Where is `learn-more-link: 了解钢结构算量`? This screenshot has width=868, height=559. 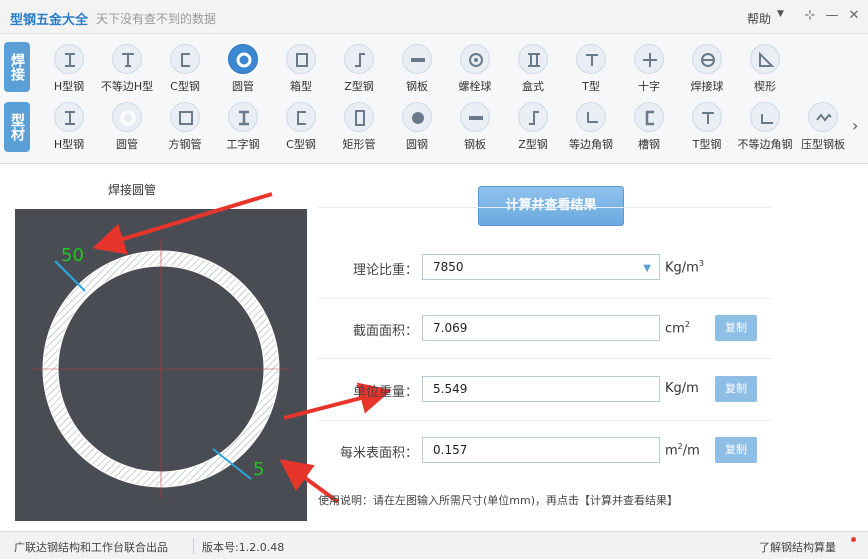 learn-more-link: 了解钢结构算量 is located at coordinates (797, 547).